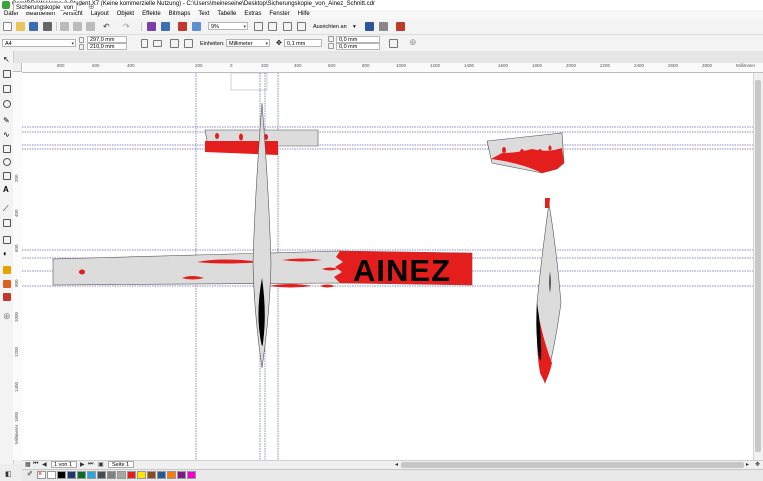  What do you see at coordinates (400, 26) in the screenshot?
I see `welcome-screen-icon` at bounding box center [400, 26].